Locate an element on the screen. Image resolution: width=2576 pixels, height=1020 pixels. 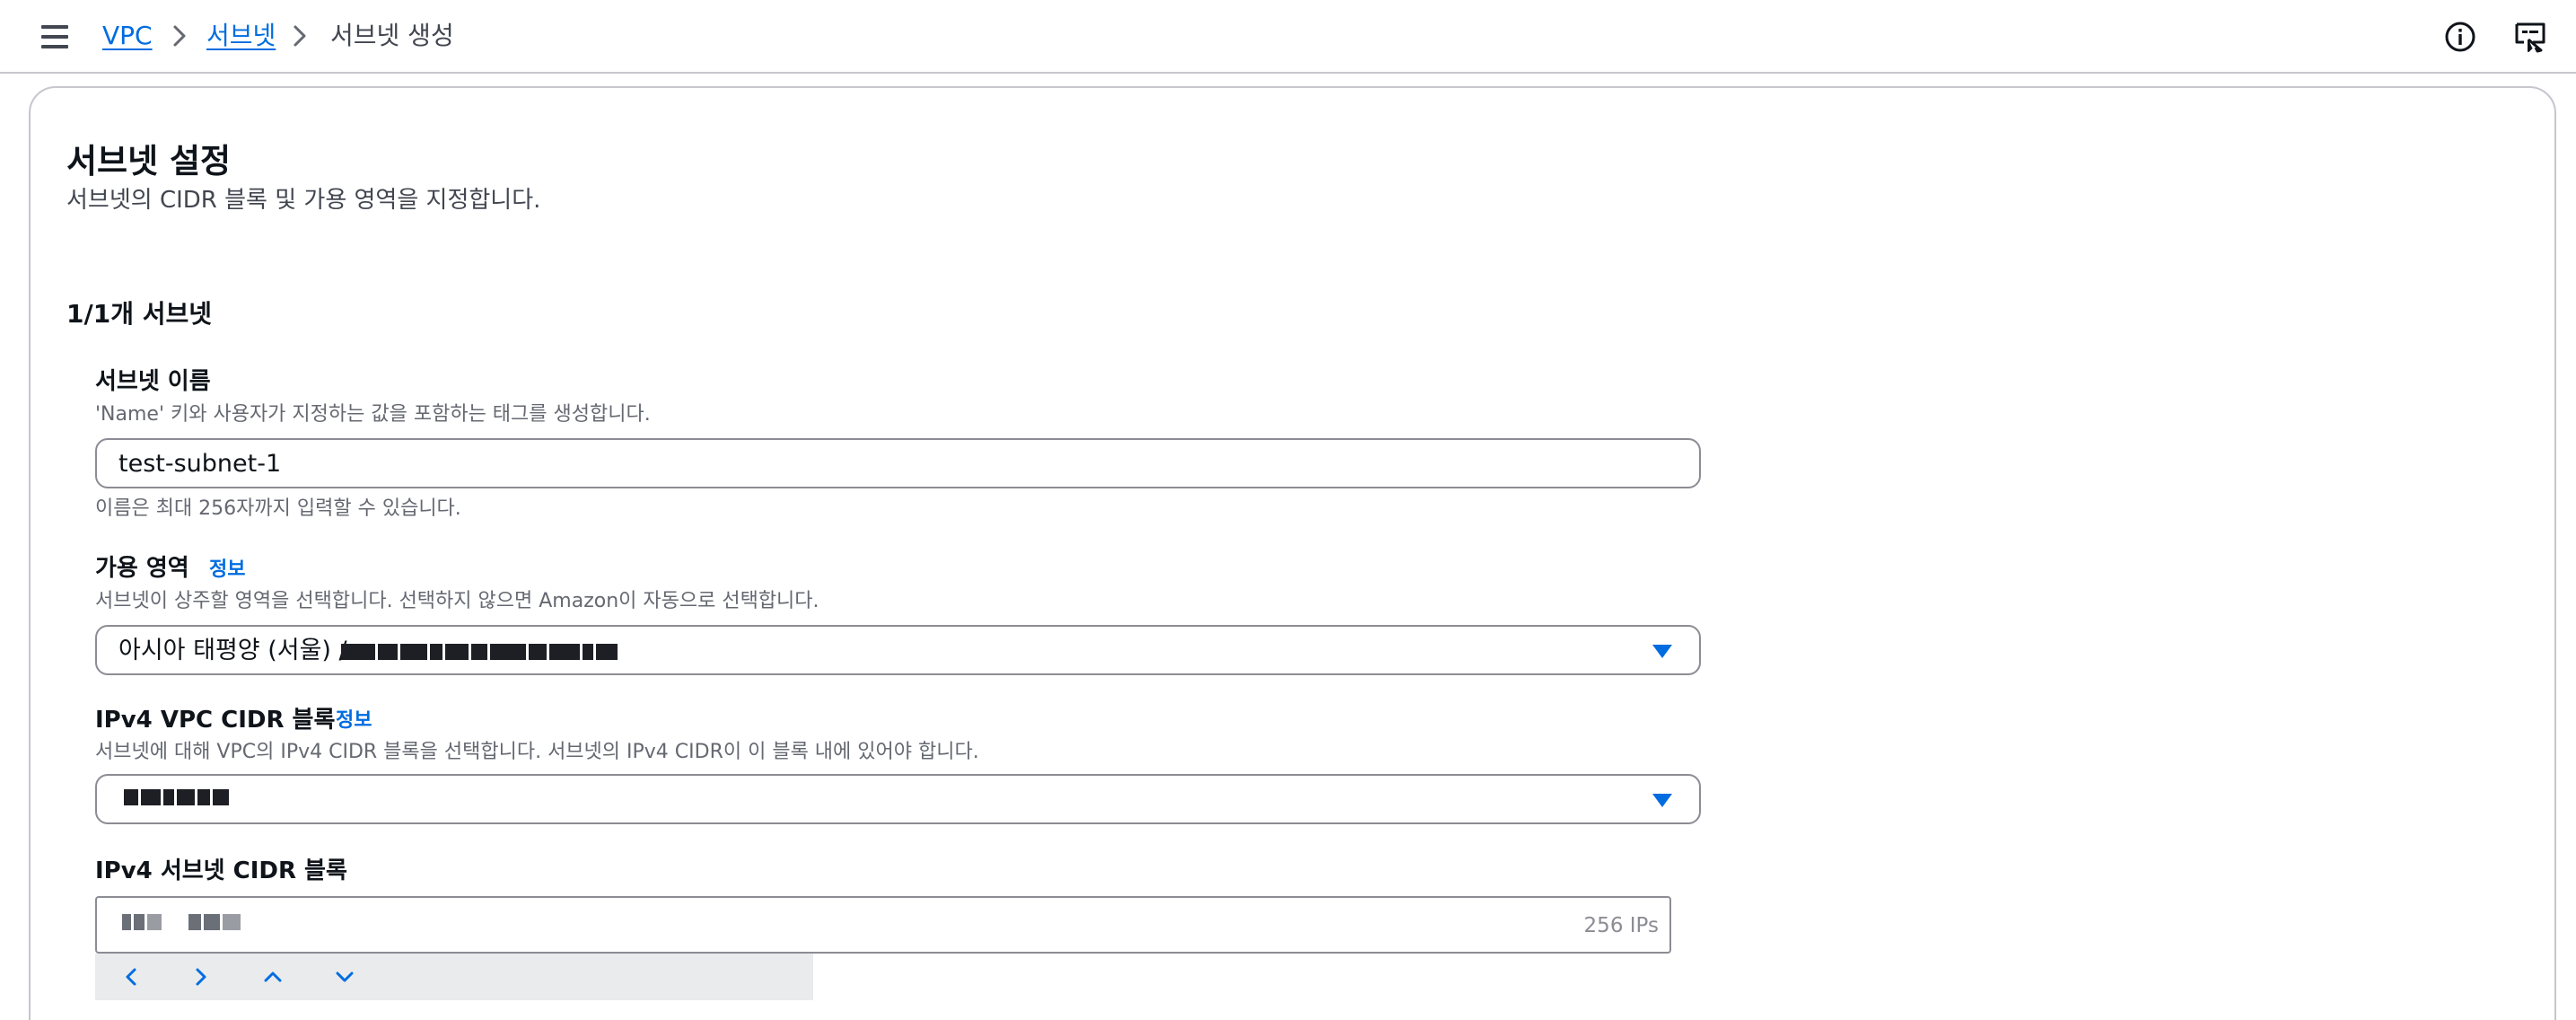
breadcrumb-current: 서브넷 생성 is located at coordinates (392, 35).